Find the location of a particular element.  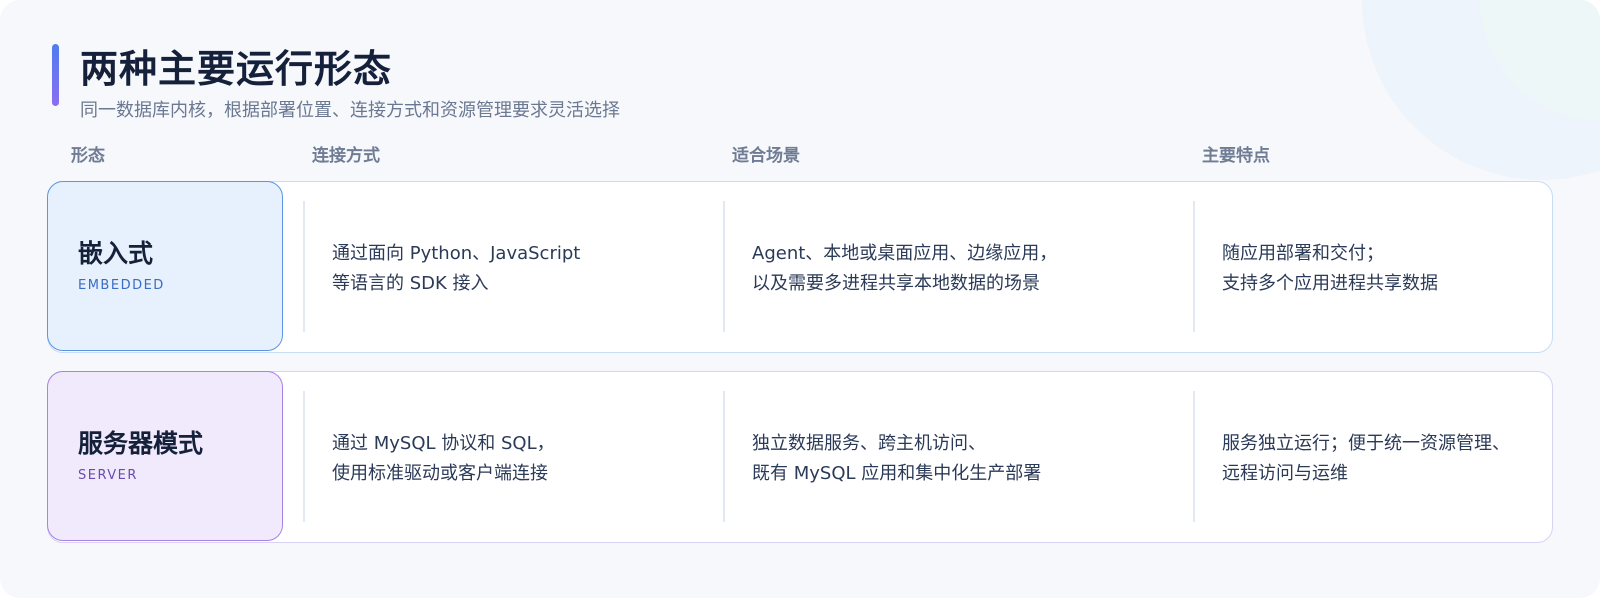

cell-features: 随应用部署和交付； 支持多个应用进程共享数据 is located at coordinates (1330, 269).